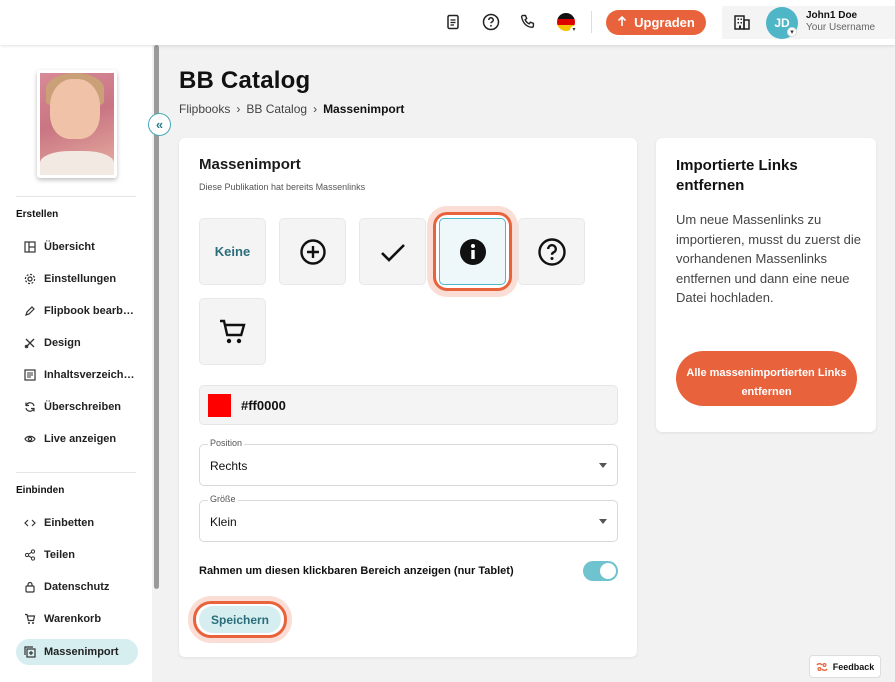  I want to click on section-title-embed: Einbinden, so click(40, 490).